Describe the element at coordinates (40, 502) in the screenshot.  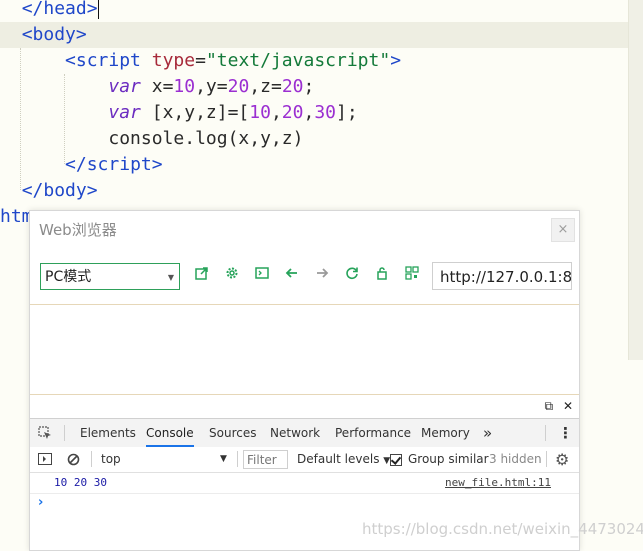
I see `console-prompt: ›` at that location.